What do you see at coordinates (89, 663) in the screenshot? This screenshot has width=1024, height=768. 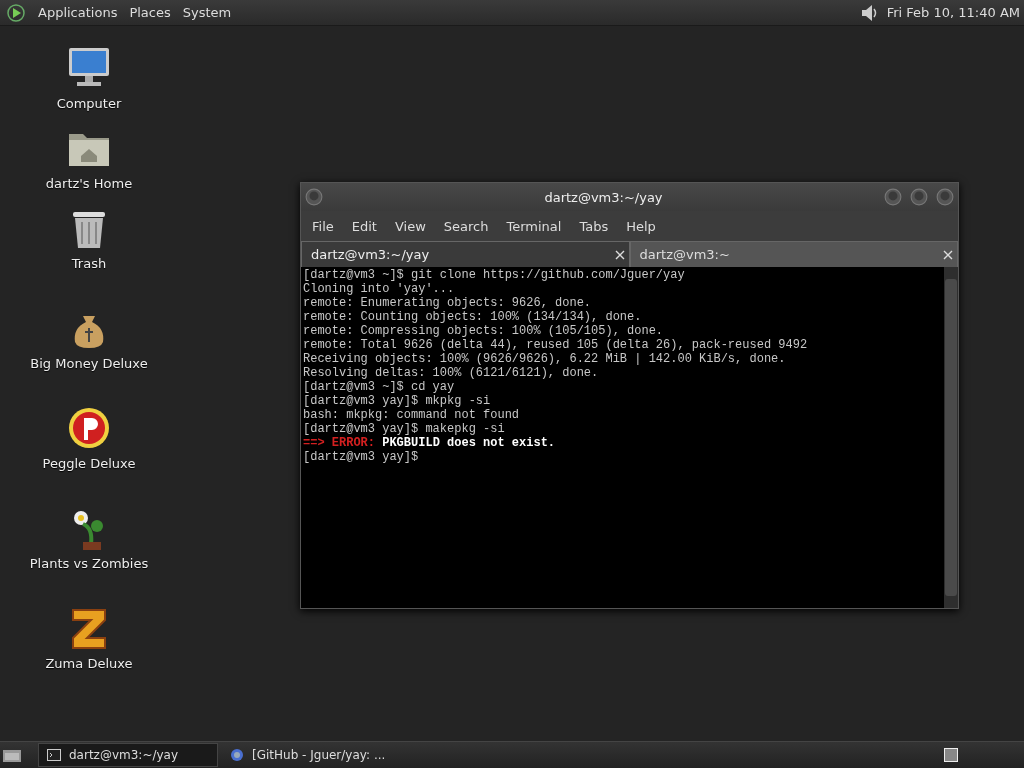 I see `desktop-icon-label: Zuma Deluxe` at bounding box center [89, 663].